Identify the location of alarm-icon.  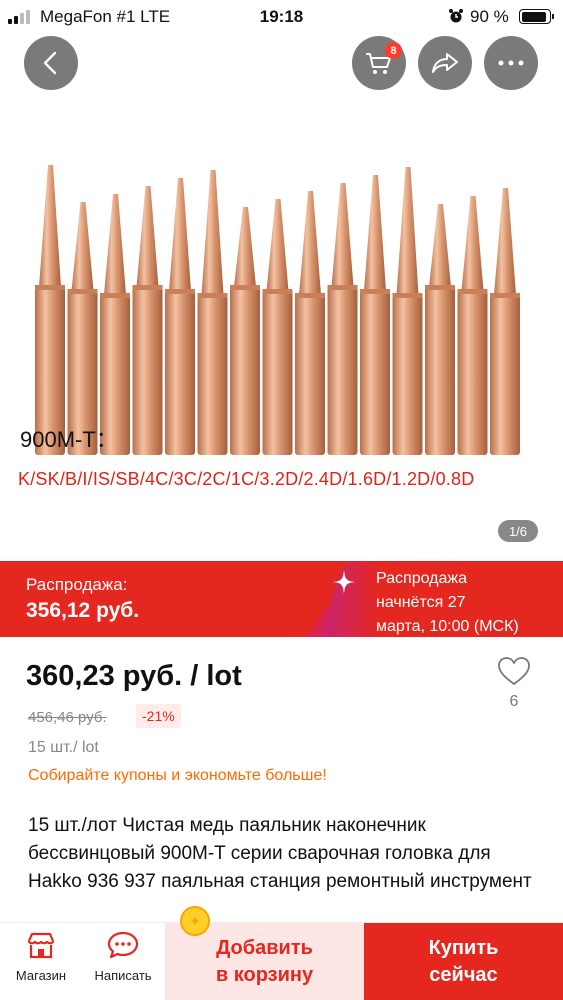
(456, 16).